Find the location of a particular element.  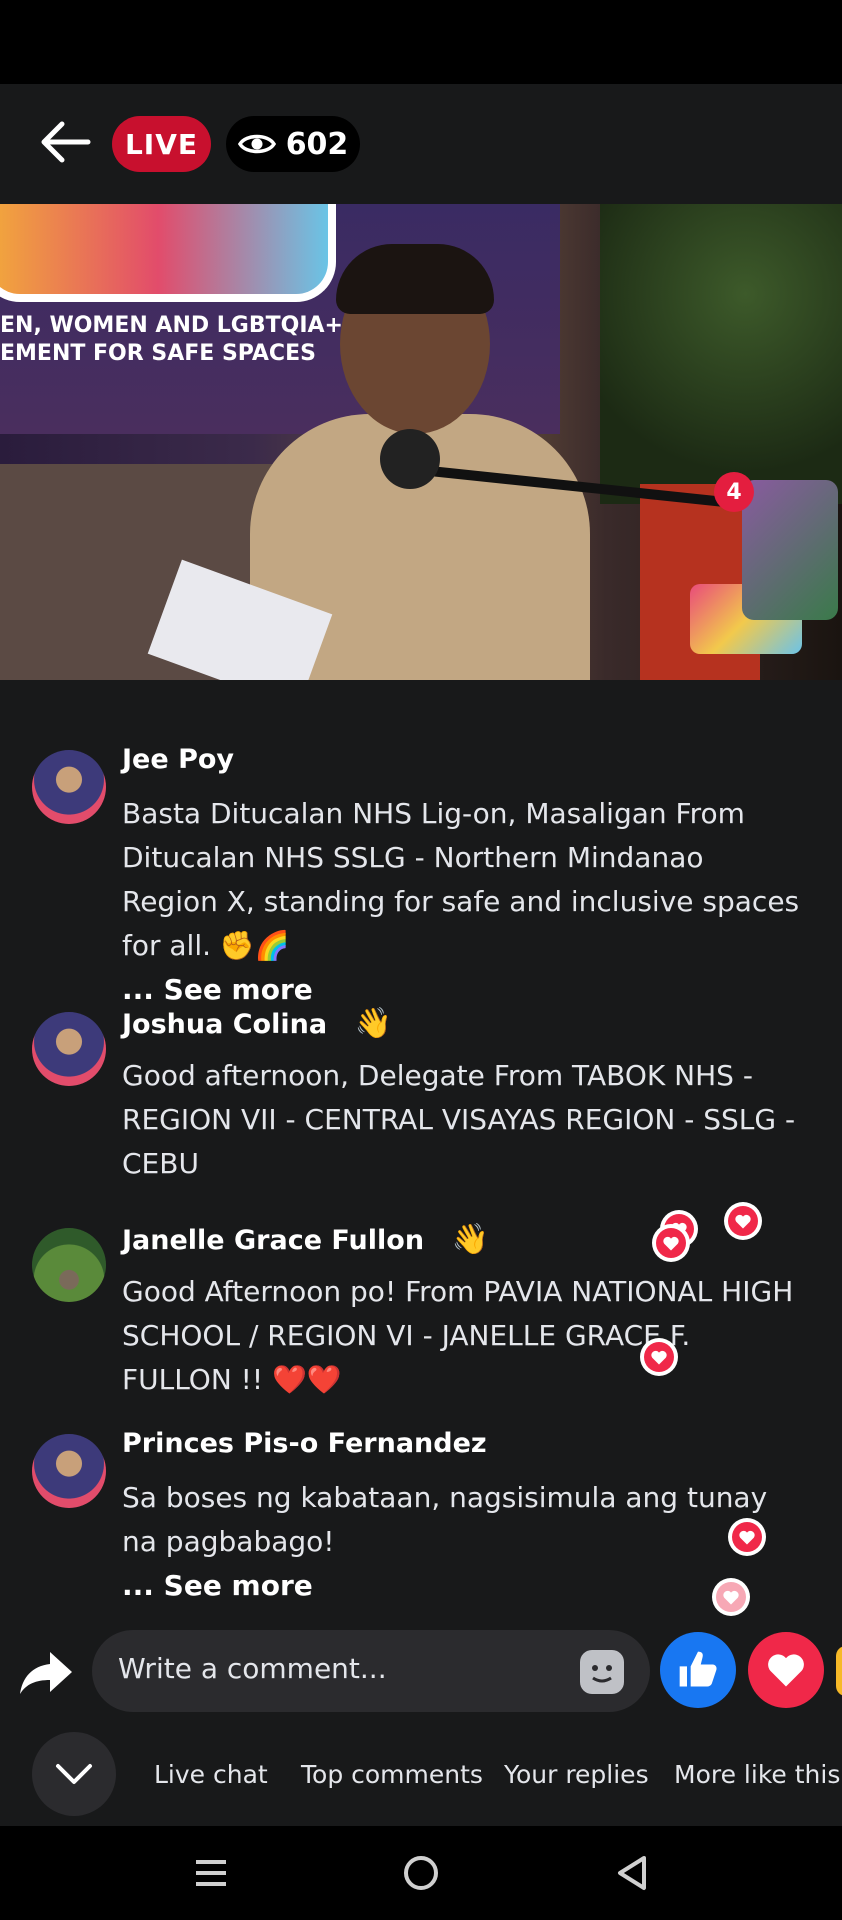

back-triangle-icon is located at coordinates (632, 1873).